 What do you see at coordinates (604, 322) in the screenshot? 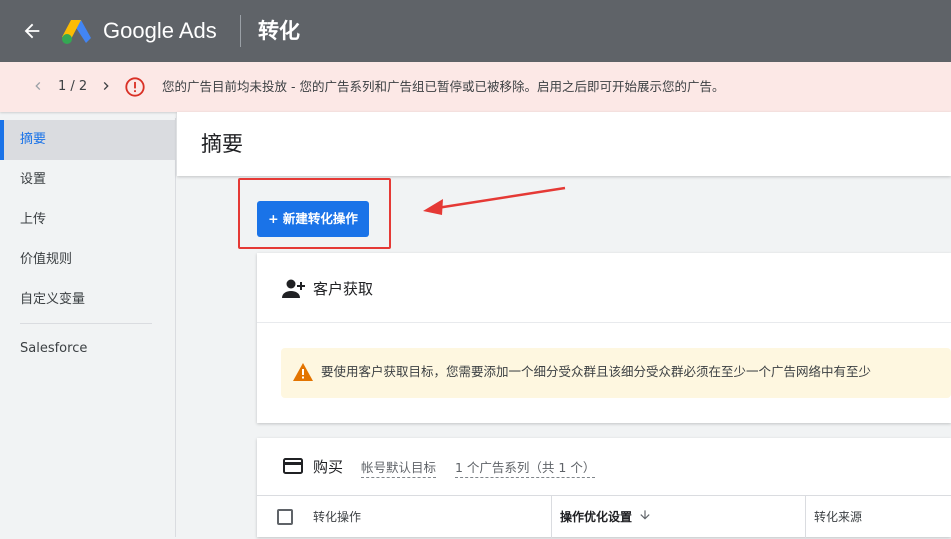
I see `card-divider` at bounding box center [604, 322].